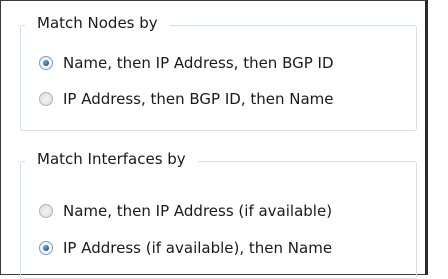 This screenshot has height=279, width=448. I want to click on option-label: Name, then IP Address, then BGP ID, so click(198, 63).